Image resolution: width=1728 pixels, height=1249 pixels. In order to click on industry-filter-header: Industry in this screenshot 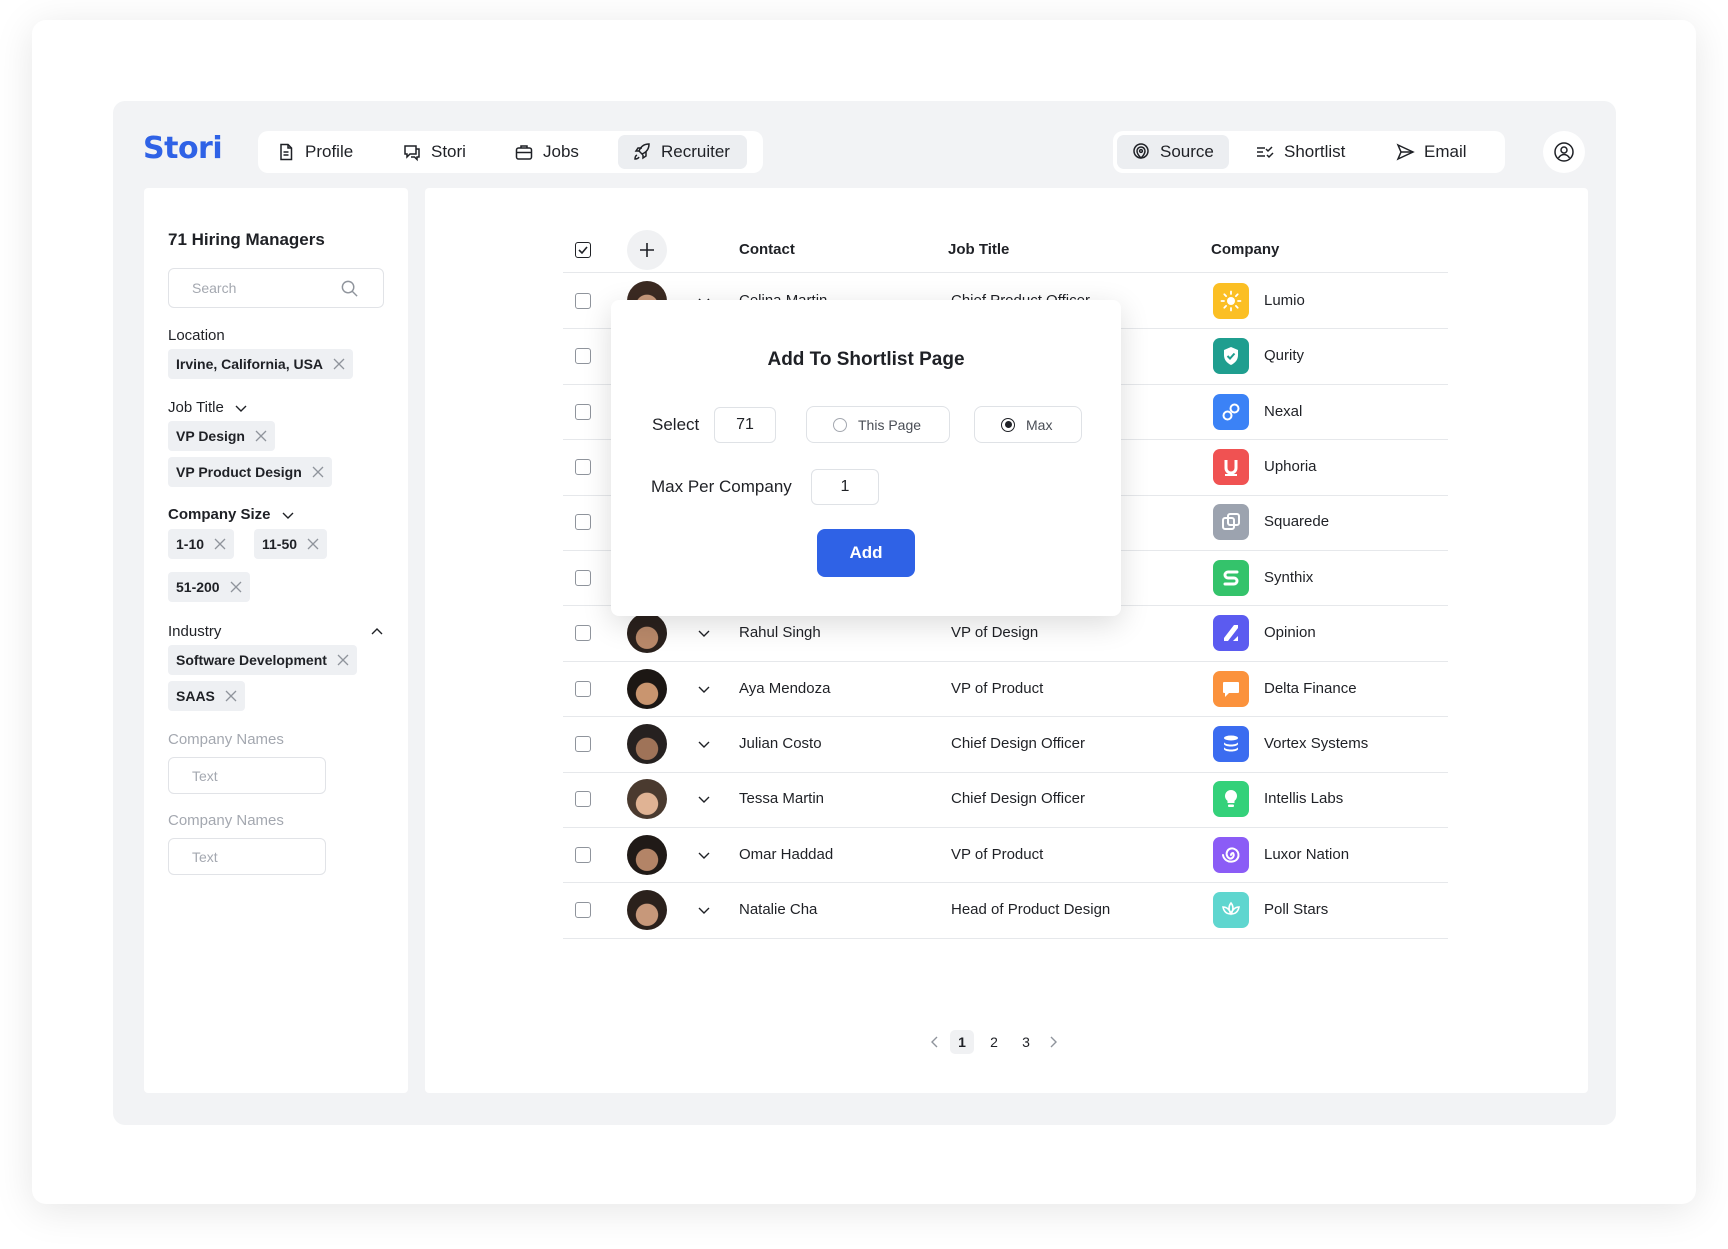, I will do `click(276, 631)`.